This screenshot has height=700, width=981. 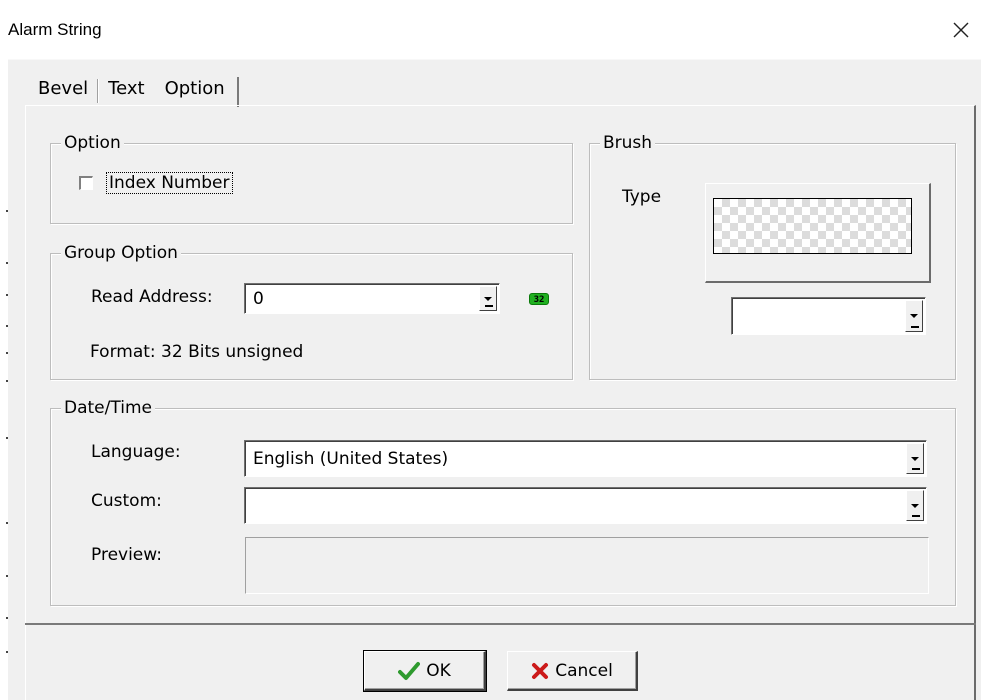 I want to click on option-group-legend: Option, so click(x=92, y=143).